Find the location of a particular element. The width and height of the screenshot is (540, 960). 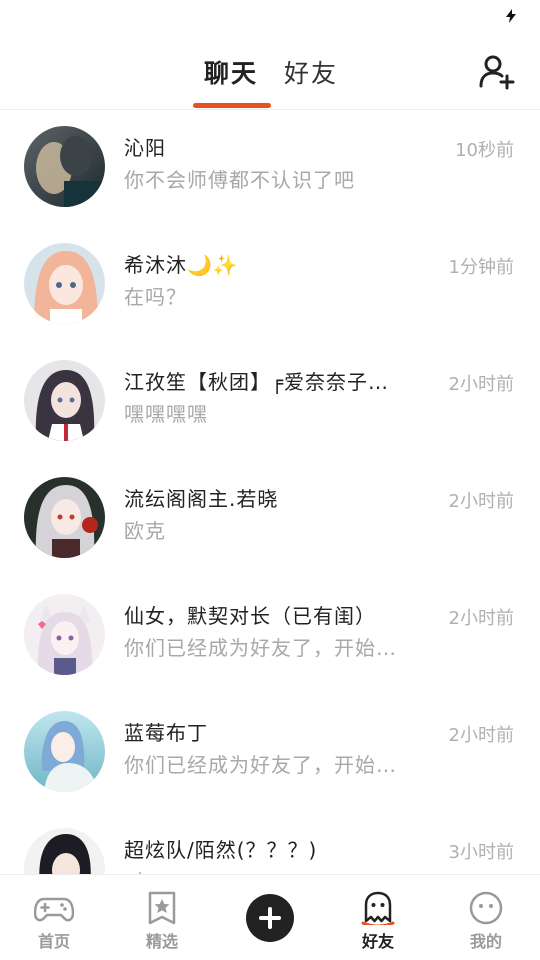

conversation-row: 超炫队/陌然(？？？) 对 3小时前 is located at coordinates (270, 843).